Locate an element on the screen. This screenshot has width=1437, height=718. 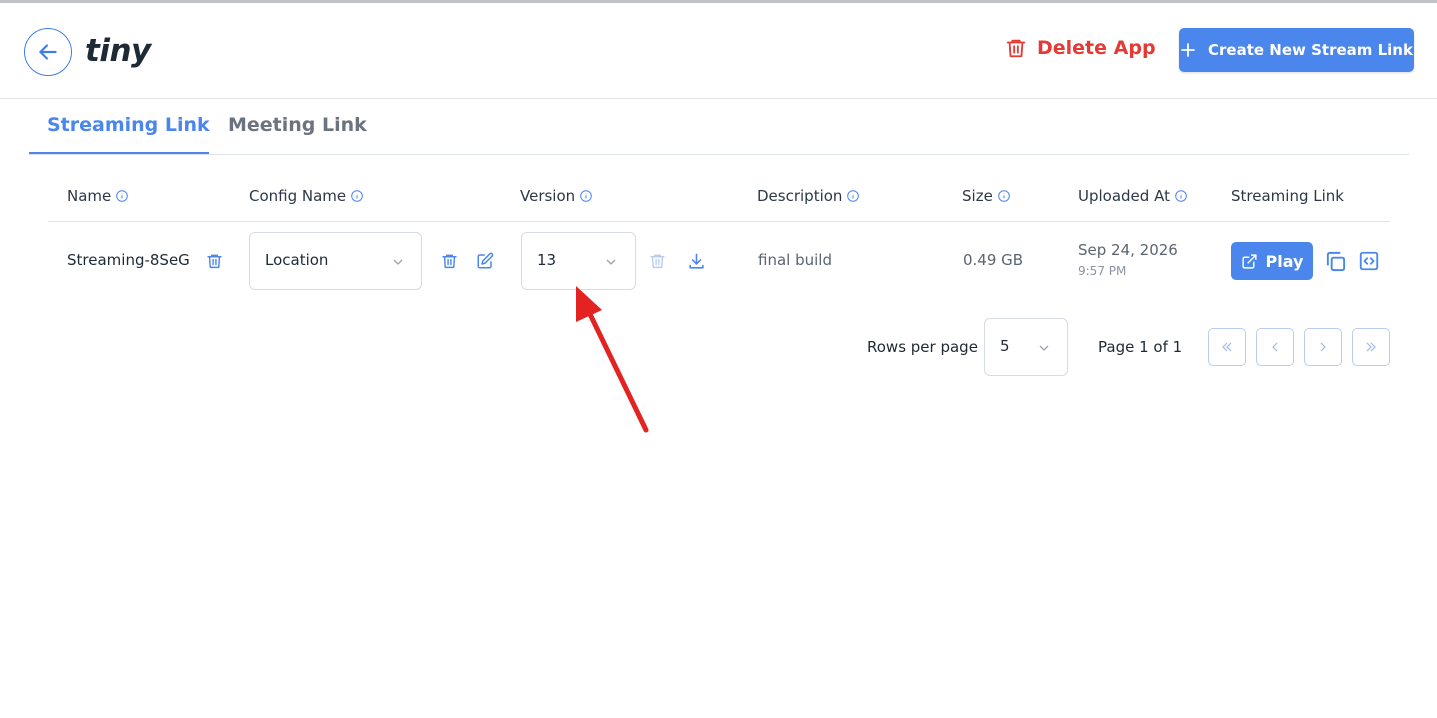
last-page-button is located at coordinates (1371, 347).